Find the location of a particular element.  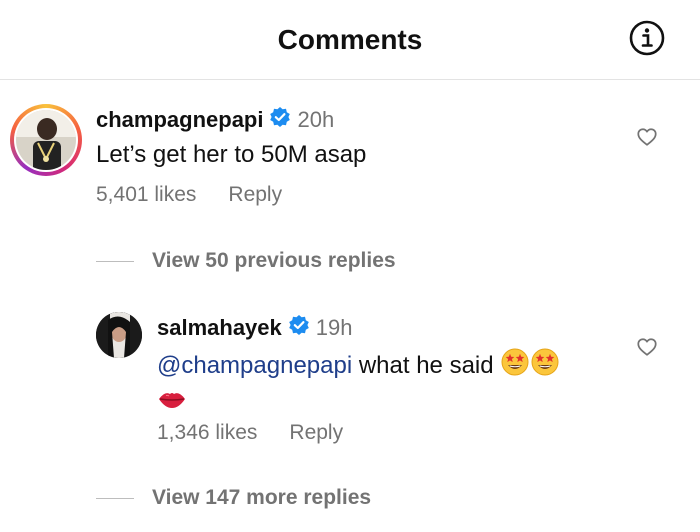

view-more-replies-label: View 147 more replies is located at coordinates (262, 497).